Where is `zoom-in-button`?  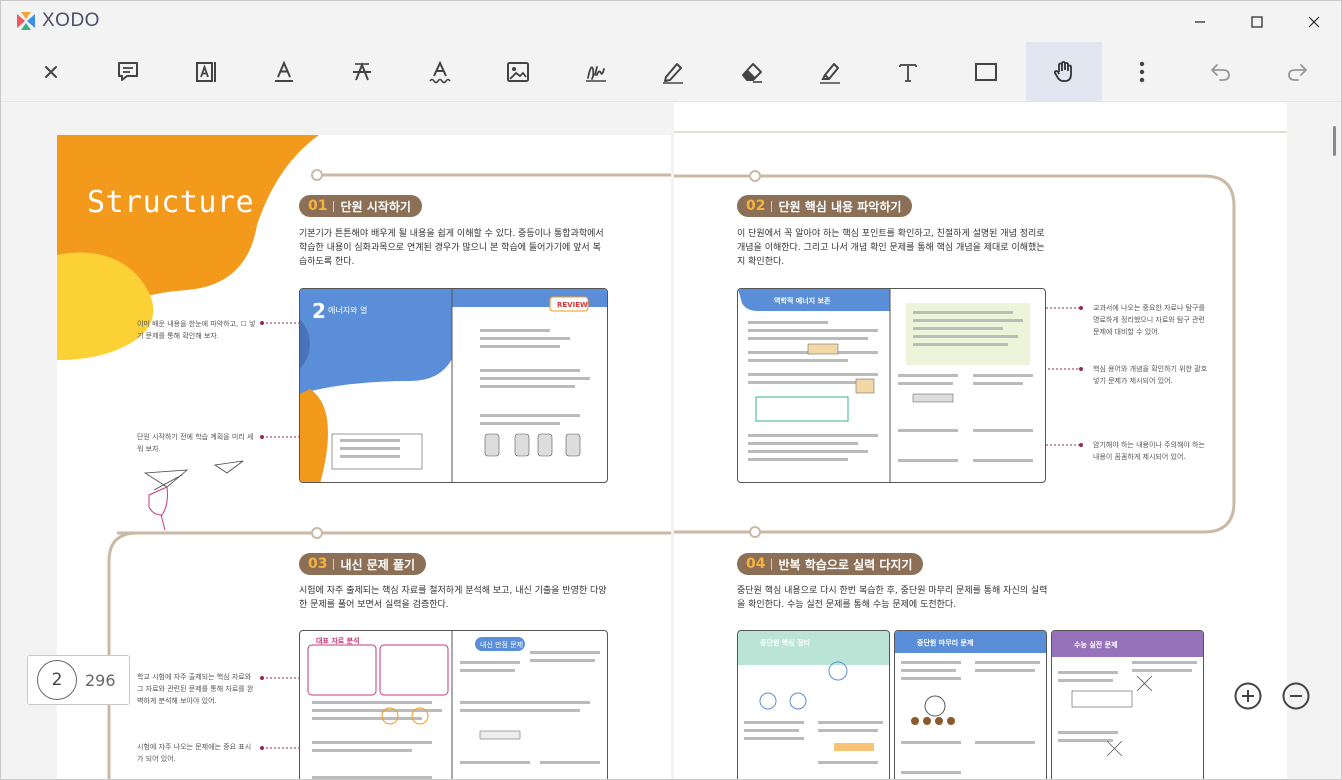
zoom-in-button is located at coordinates (1248, 696).